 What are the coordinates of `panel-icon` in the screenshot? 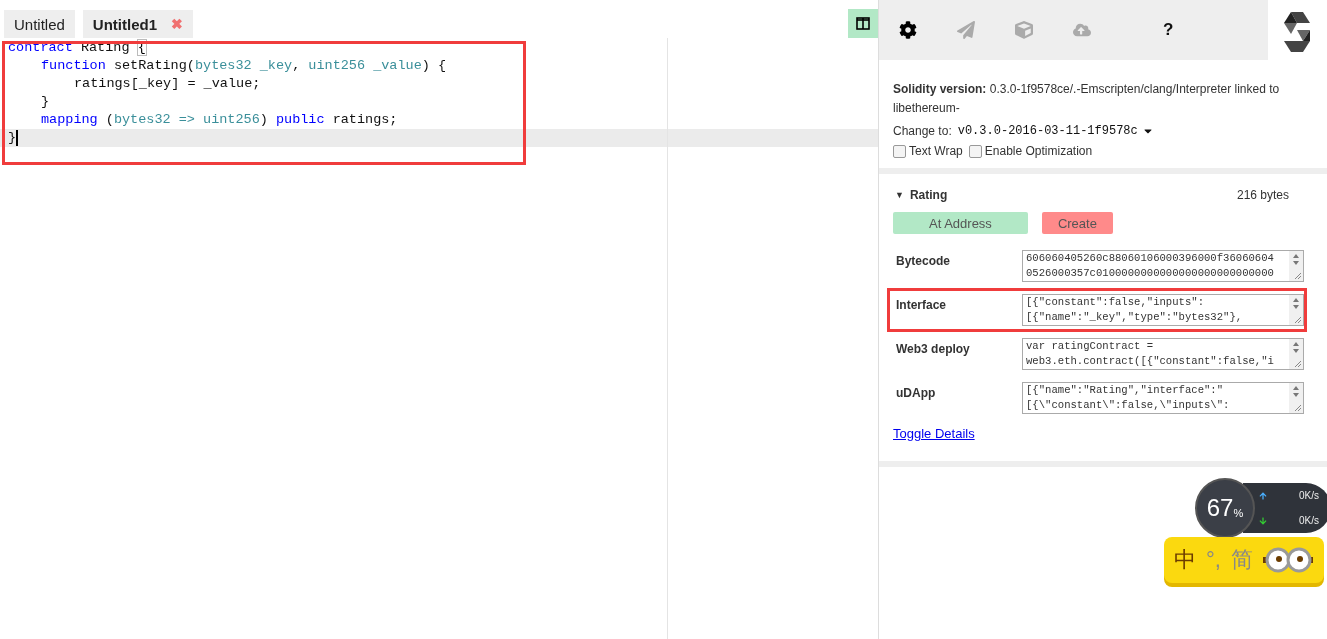 It's located at (863, 23).